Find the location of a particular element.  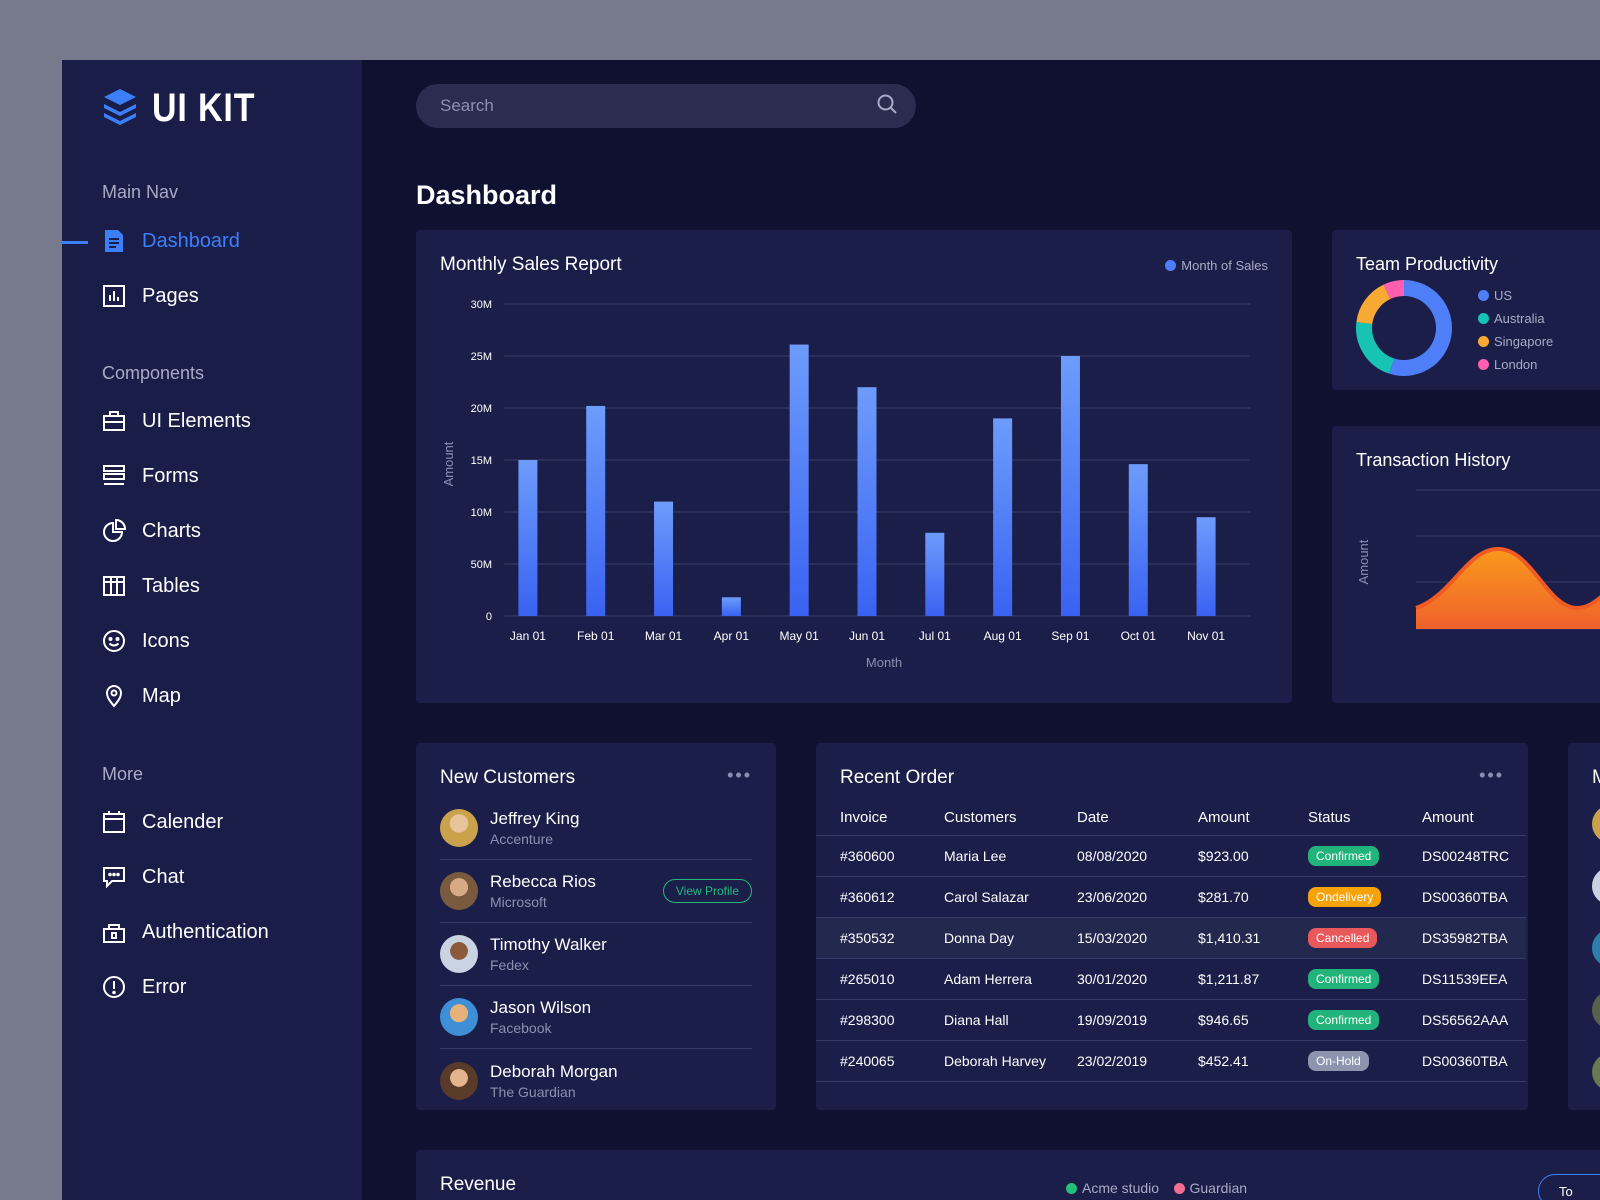

sidebar-item-forms: Forms is located at coordinates (150, 476).